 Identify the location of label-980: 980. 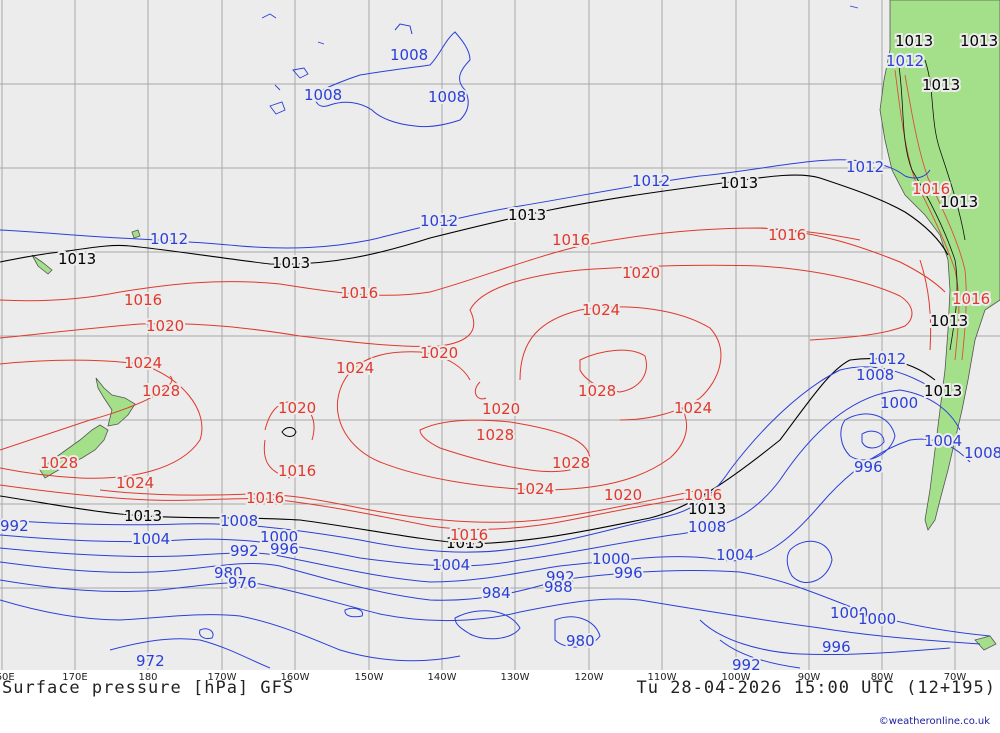
(580, 641).